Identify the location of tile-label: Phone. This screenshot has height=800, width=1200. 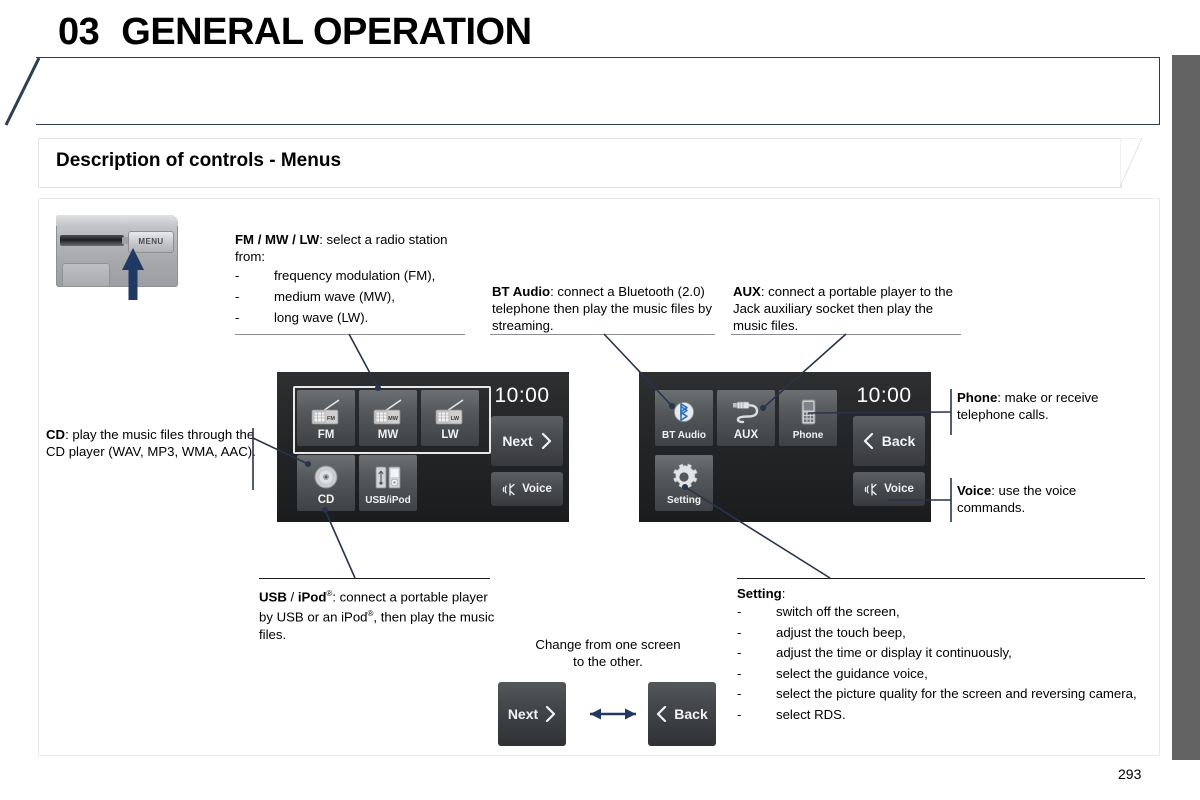
(808, 435).